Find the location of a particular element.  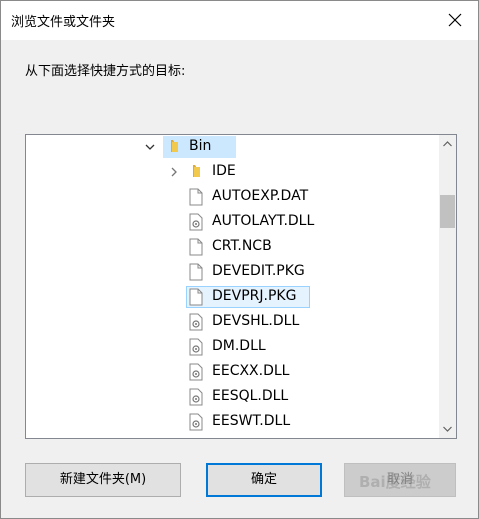

close-icon is located at coordinates (455, 20).